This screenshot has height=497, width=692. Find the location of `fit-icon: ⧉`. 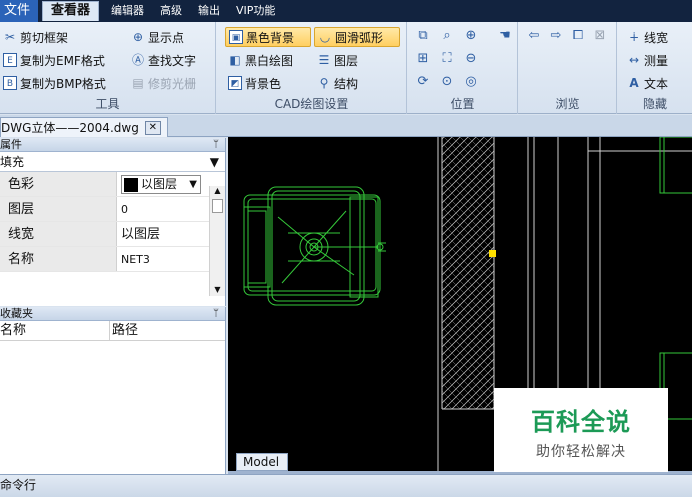

fit-icon: ⧉ is located at coordinates (423, 36).